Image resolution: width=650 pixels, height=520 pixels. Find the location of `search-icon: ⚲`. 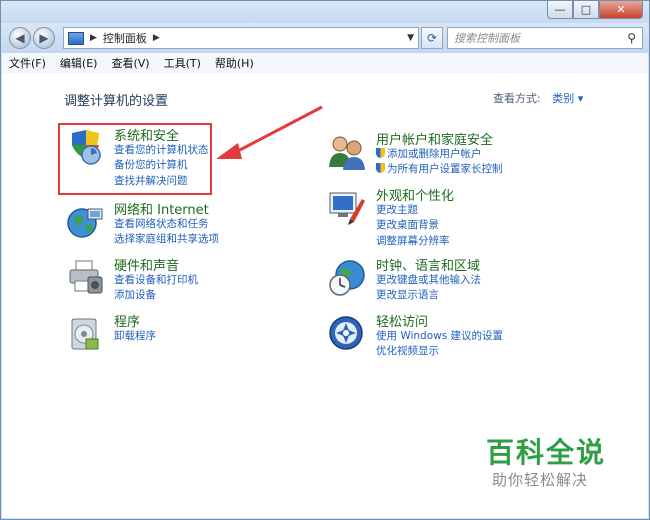

search-icon: ⚲ is located at coordinates (631, 38).